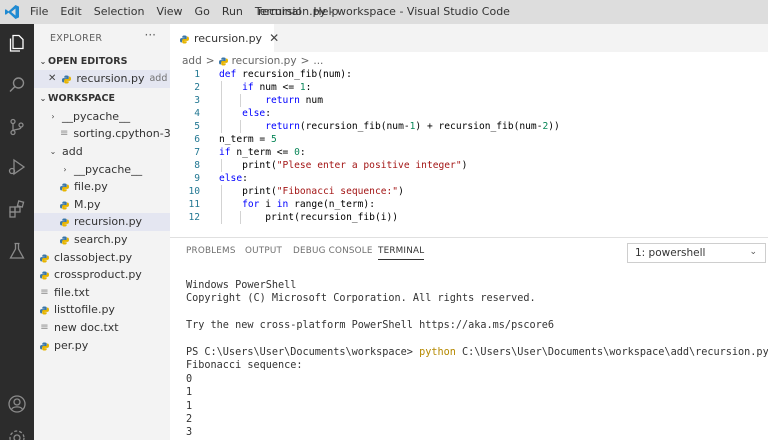  What do you see at coordinates (72, 292) in the screenshot?
I see `tree-item-label: file.txt` at bounding box center [72, 292].